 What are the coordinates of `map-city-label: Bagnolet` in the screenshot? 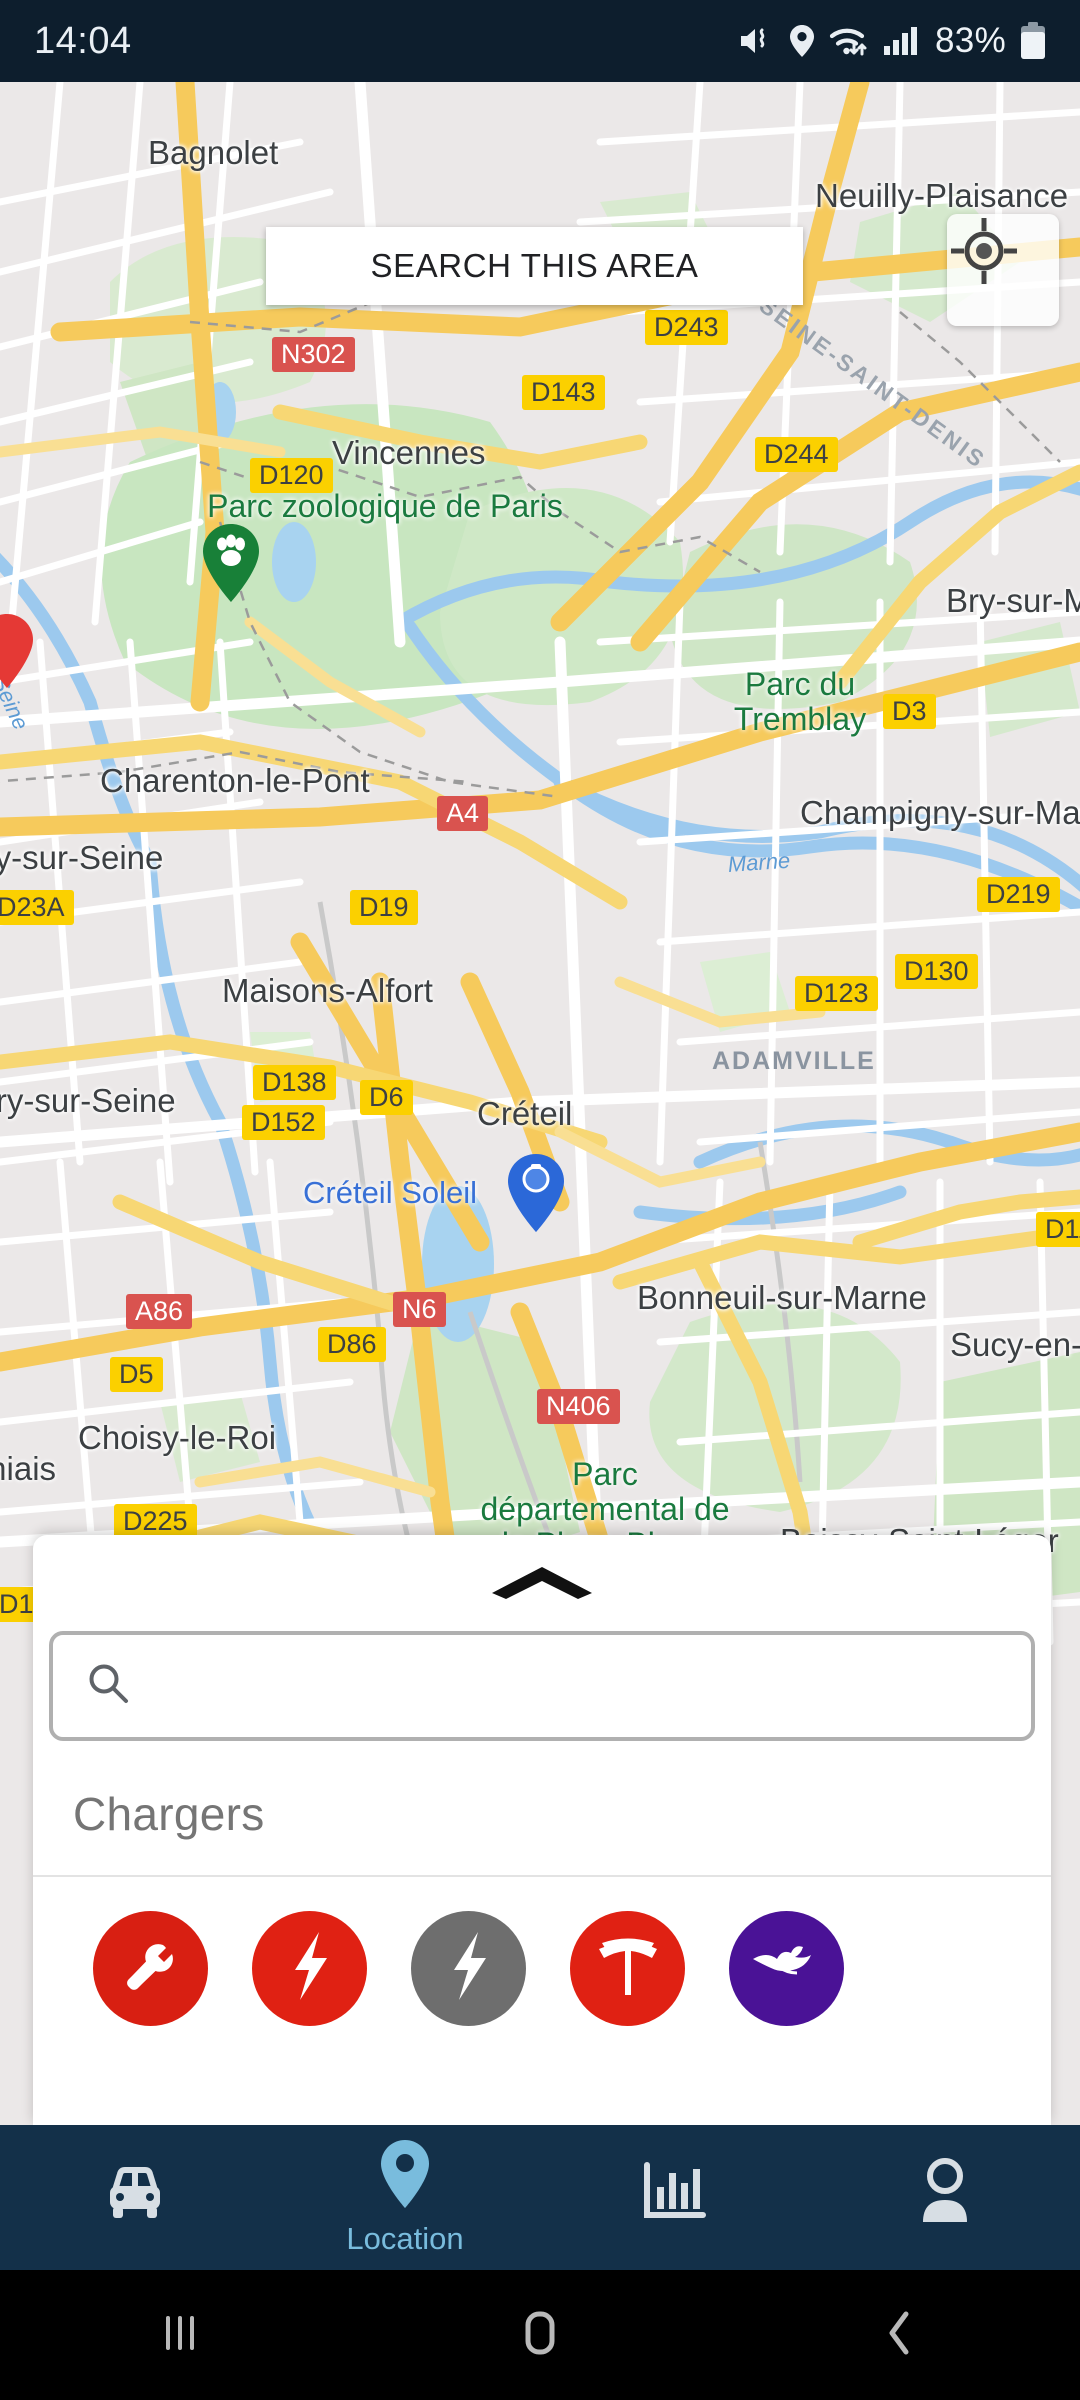 It's located at (213, 152).